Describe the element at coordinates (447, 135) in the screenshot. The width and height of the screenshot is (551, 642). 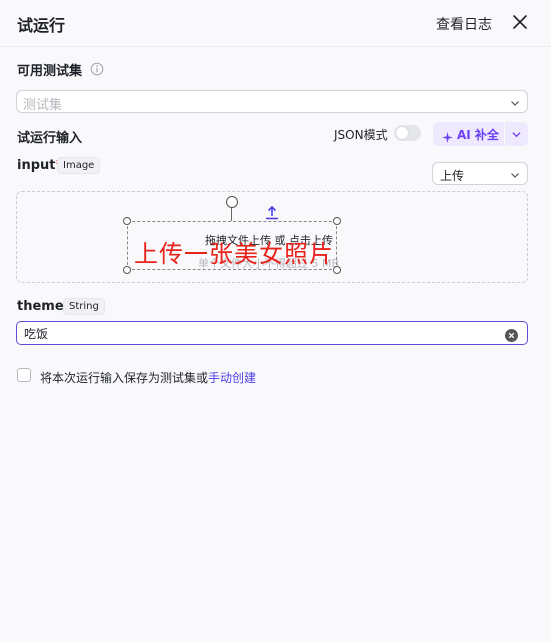
I see `sparkle-icon` at that location.